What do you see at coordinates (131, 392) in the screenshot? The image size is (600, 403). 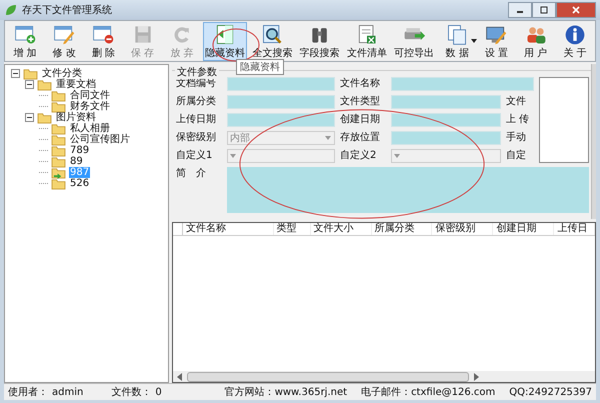 I see `status-label: 文件数：` at bounding box center [131, 392].